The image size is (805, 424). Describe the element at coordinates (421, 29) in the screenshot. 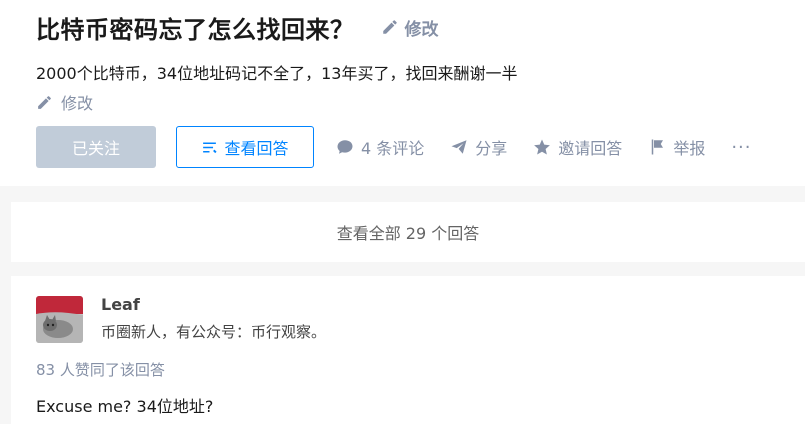

I see `edit-title-label: 修改` at that location.